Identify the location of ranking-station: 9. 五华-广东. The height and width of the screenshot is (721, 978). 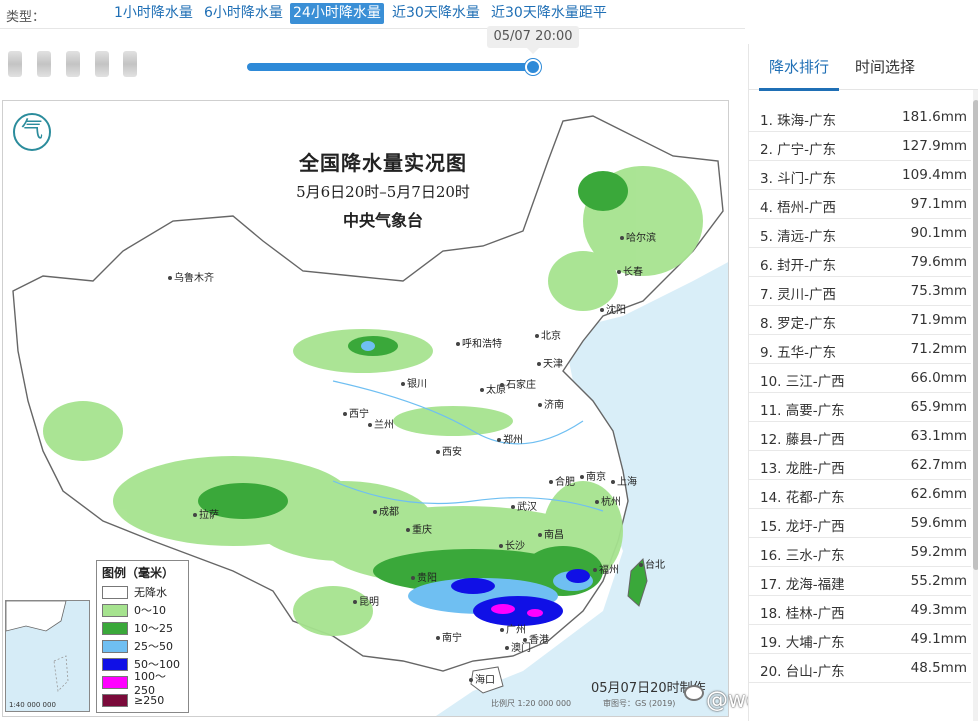
(798, 353).